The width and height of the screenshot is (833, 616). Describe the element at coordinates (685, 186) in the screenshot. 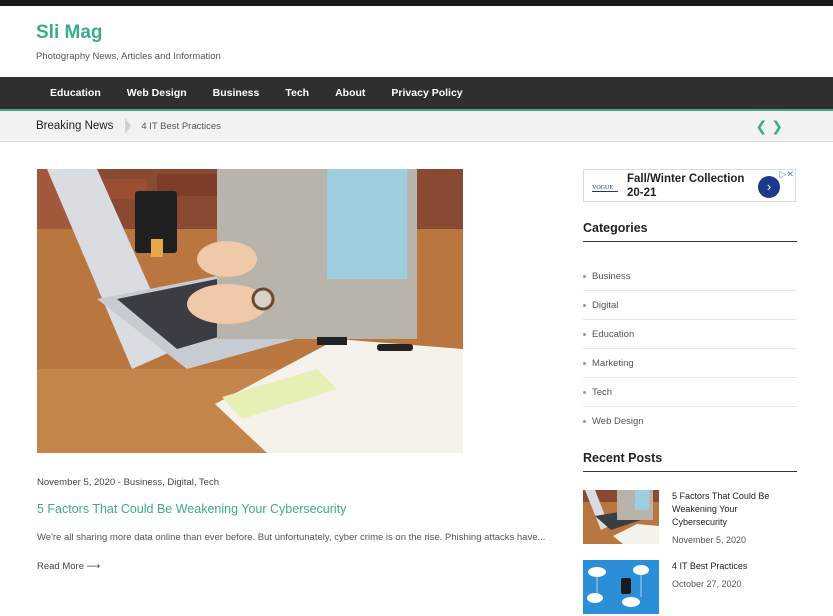

I see `ad-text: Fall/Winter Collection 20-21` at that location.